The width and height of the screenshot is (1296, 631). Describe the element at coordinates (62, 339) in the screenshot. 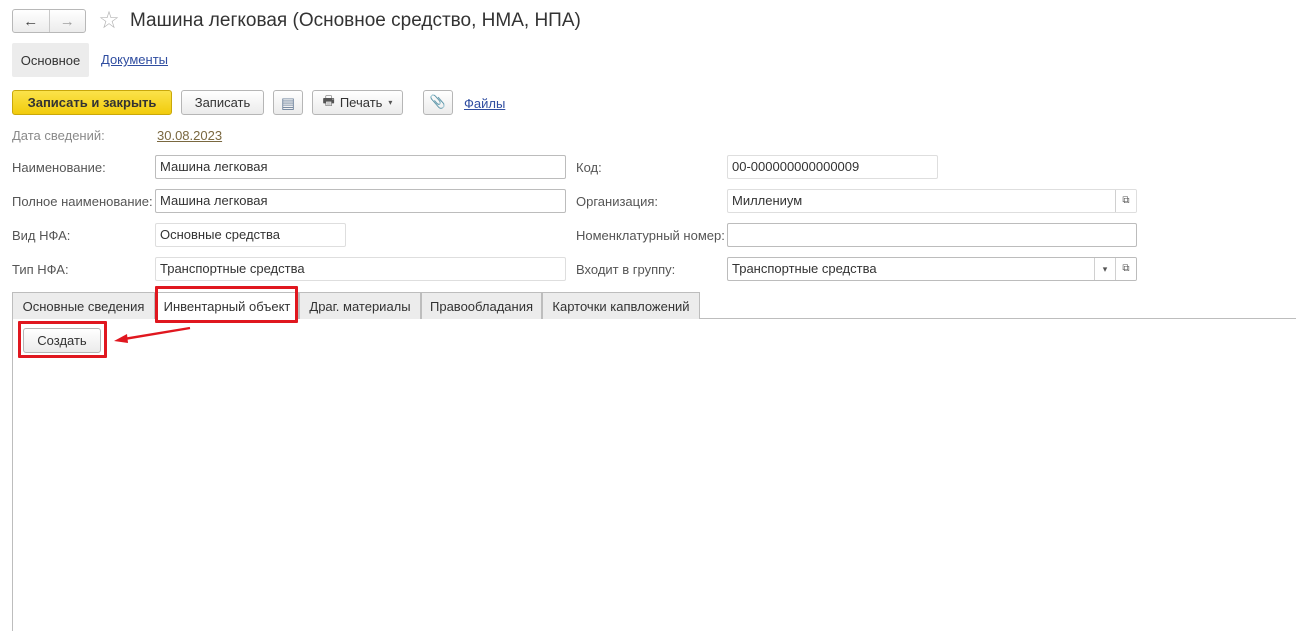

I see `button-highlight-box` at that location.